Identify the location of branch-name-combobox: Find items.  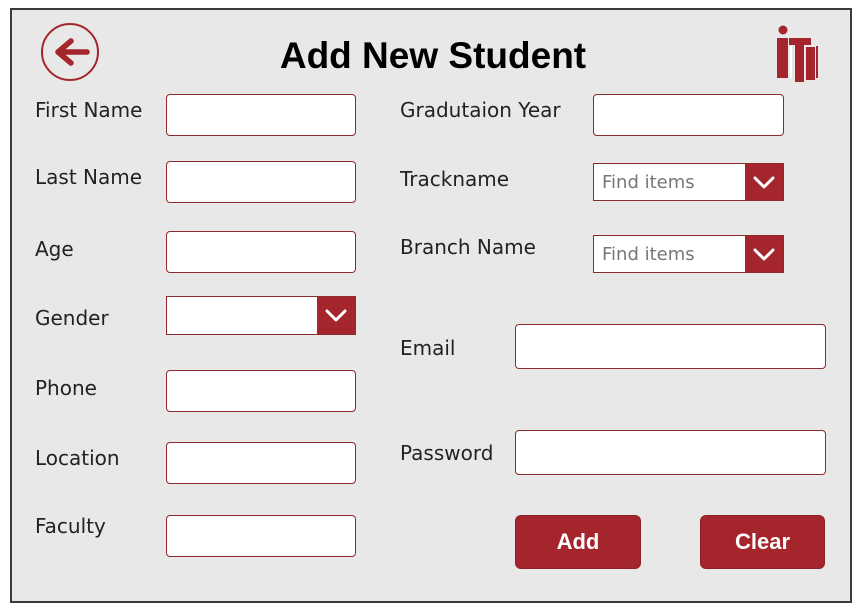
(688, 254).